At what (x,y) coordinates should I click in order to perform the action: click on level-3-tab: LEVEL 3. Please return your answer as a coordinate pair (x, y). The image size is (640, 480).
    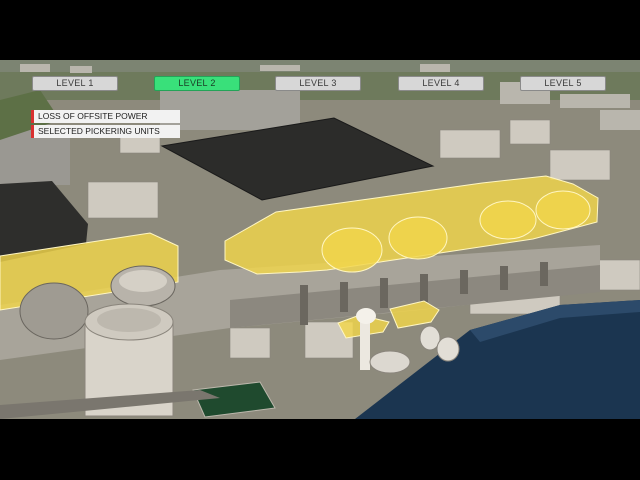
    Looking at the image, I should click on (318, 83).